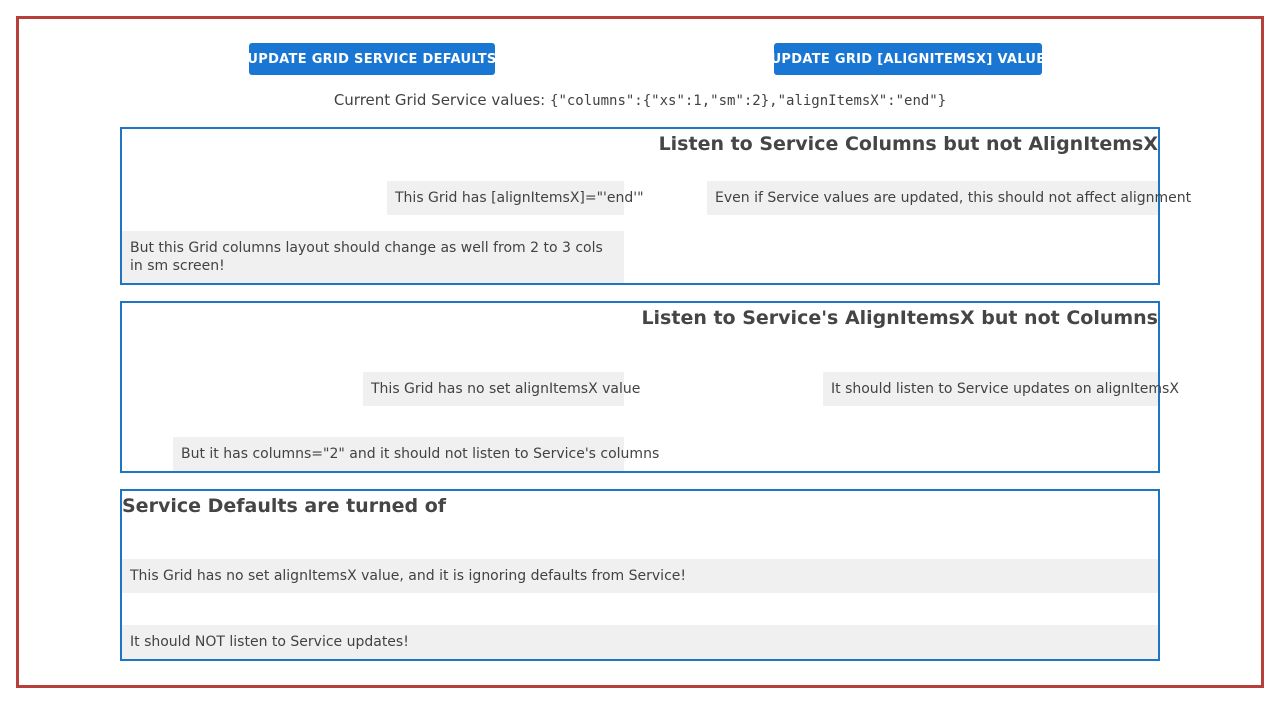 Image resolution: width=1280 pixels, height=720 pixels. Describe the element at coordinates (908, 59) in the screenshot. I see `update-grid-alignitemsx-button: UPDATE GRID [ALIGNITEMSX] VALUE` at that location.